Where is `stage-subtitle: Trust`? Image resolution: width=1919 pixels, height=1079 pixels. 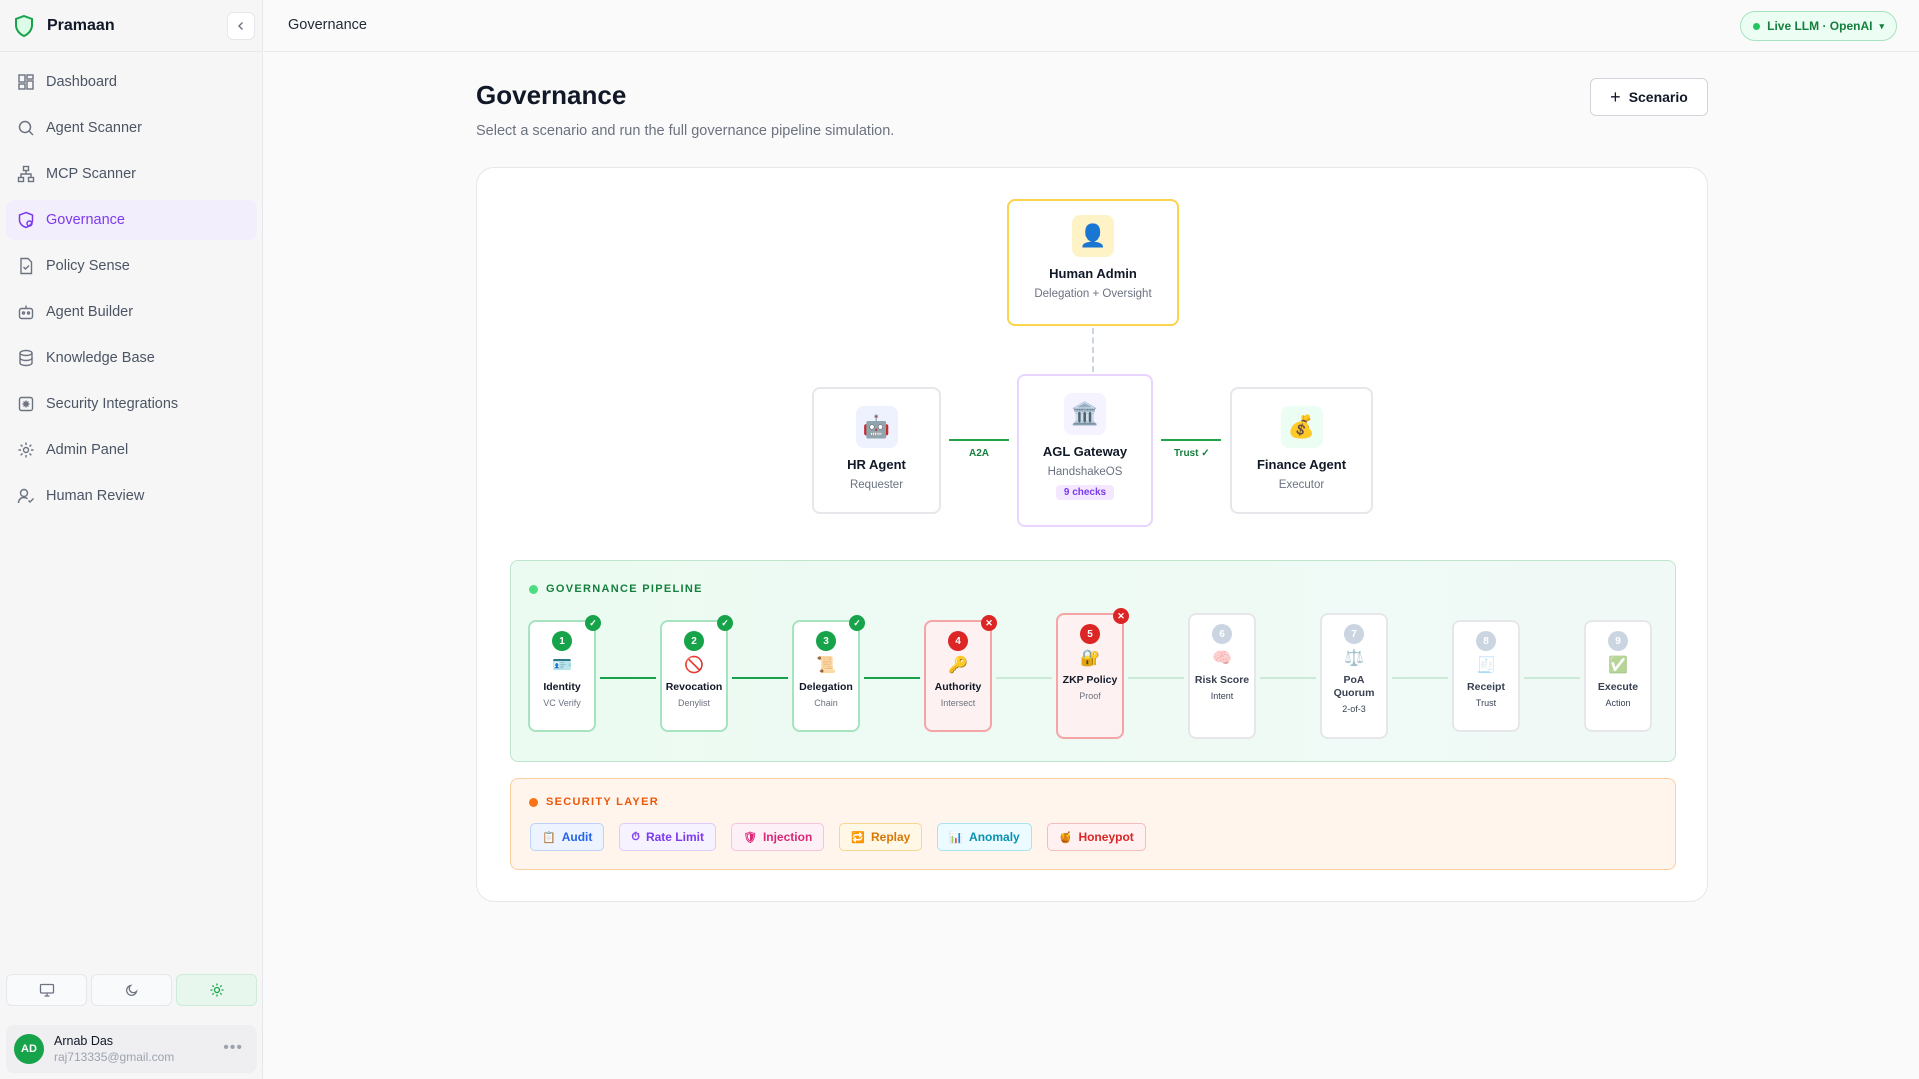 stage-subtitle: Trust is located at coordinates (1486, 703).